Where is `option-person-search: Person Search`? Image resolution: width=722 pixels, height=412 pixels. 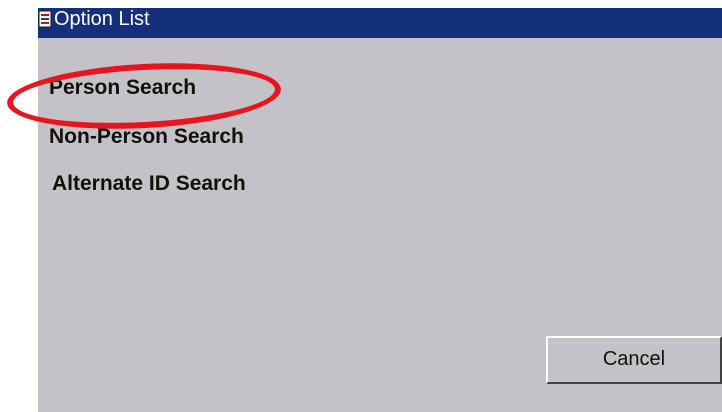 option-person-search: Person Search is located at coordinates (122, 88).